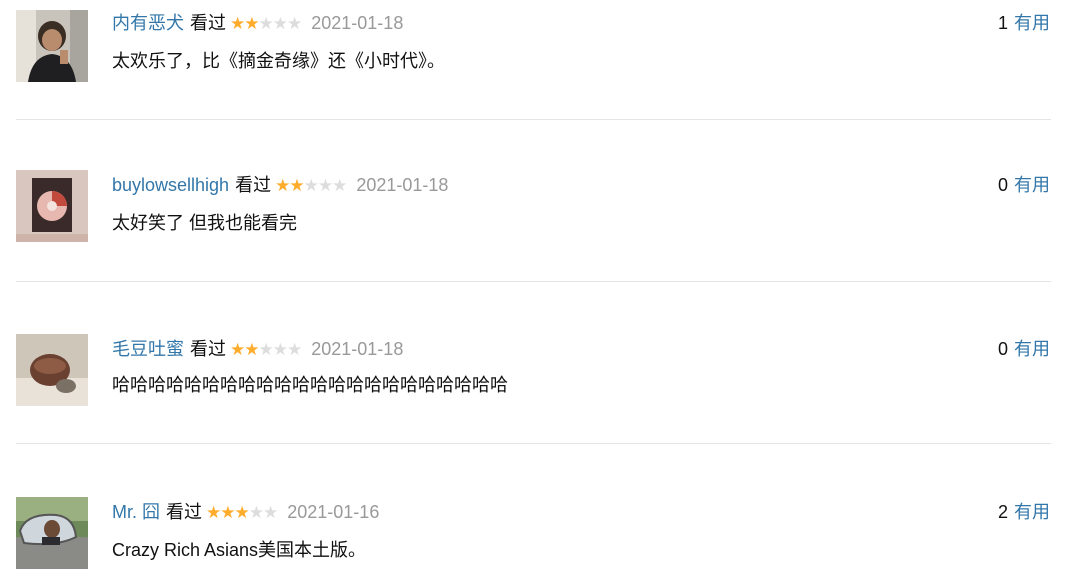 The height and width of the screenshot is (587, 1080). I want to click on vote-area: 1 有用, so click(1024, 23).